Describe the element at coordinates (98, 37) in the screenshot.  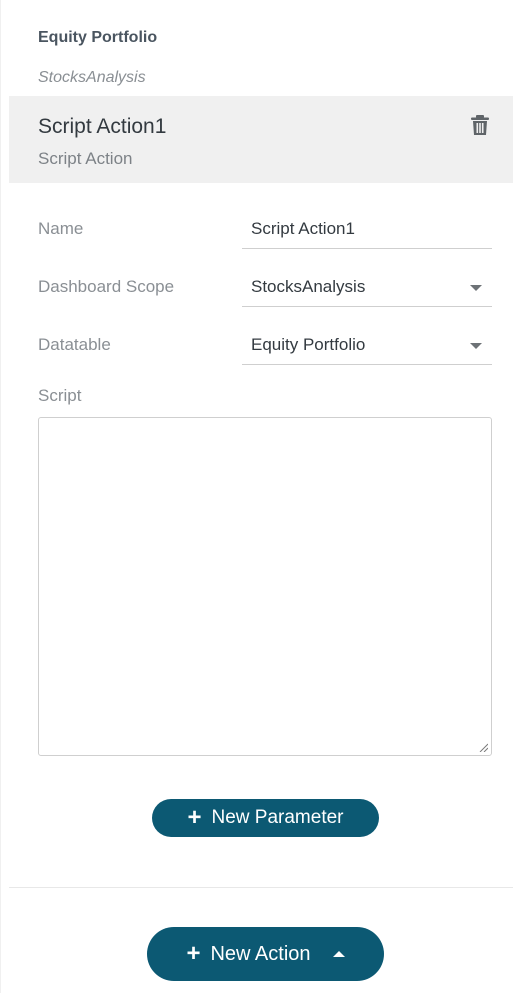
I see `datatable-title: Equity Portfolio` at that location.